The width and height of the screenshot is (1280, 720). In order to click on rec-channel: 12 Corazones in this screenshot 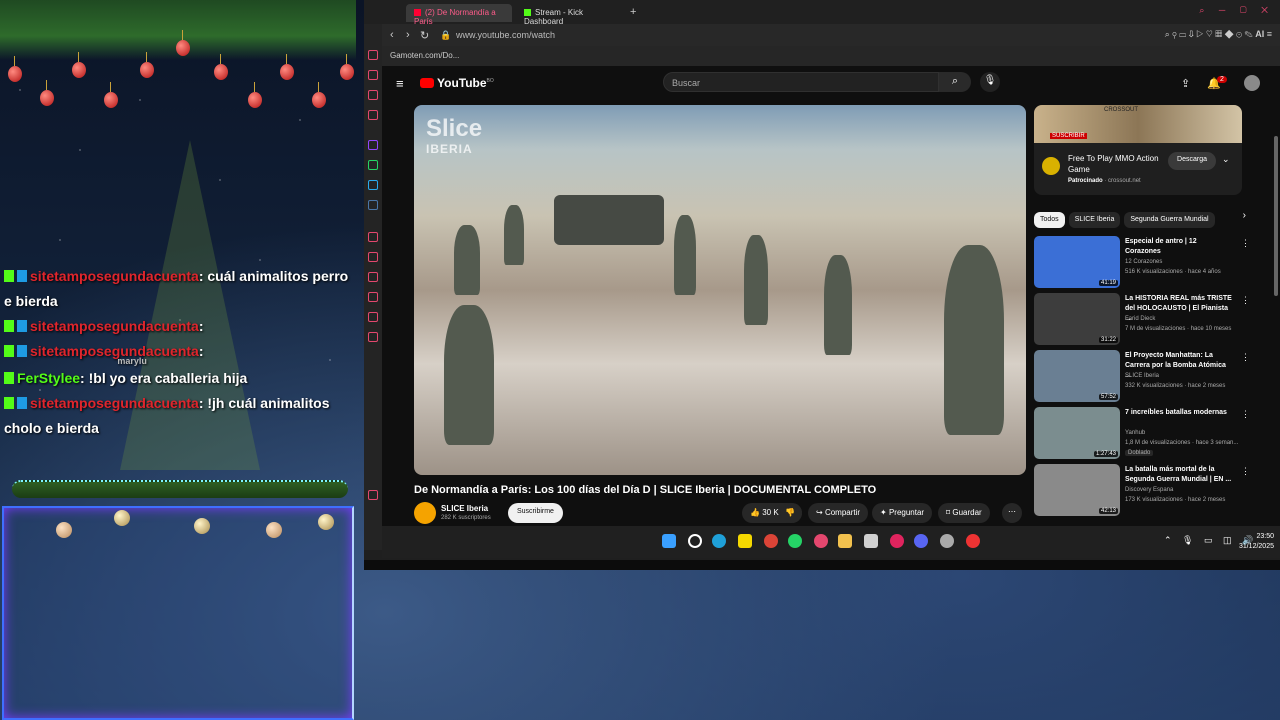, I will do `click(1143, 262)`.